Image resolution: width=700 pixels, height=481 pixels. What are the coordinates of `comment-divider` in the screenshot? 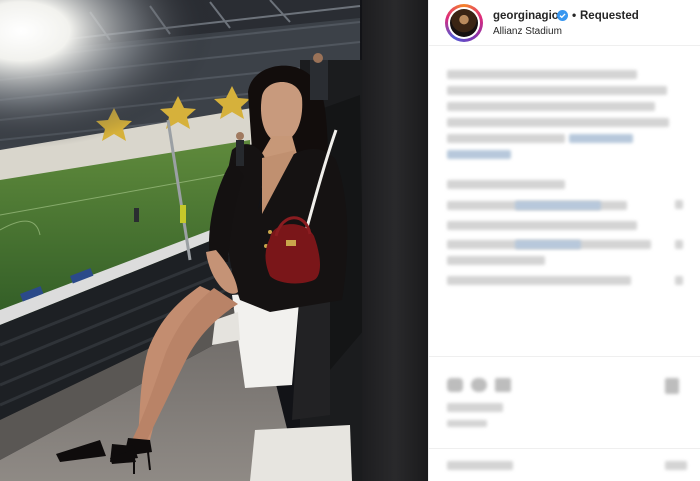 It's located at (564, 448).